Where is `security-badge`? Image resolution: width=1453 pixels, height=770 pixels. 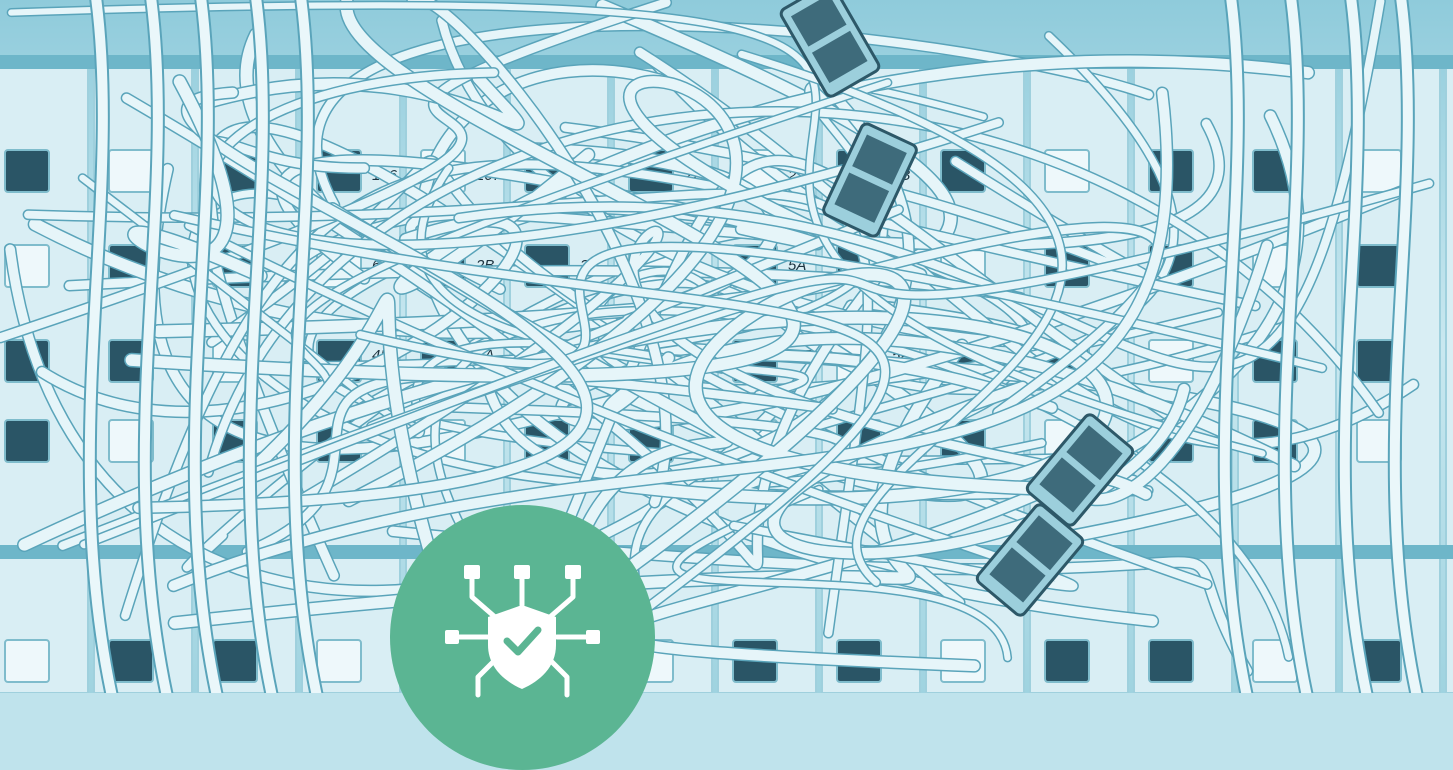 security-badge is located at coordinates (522, 637).